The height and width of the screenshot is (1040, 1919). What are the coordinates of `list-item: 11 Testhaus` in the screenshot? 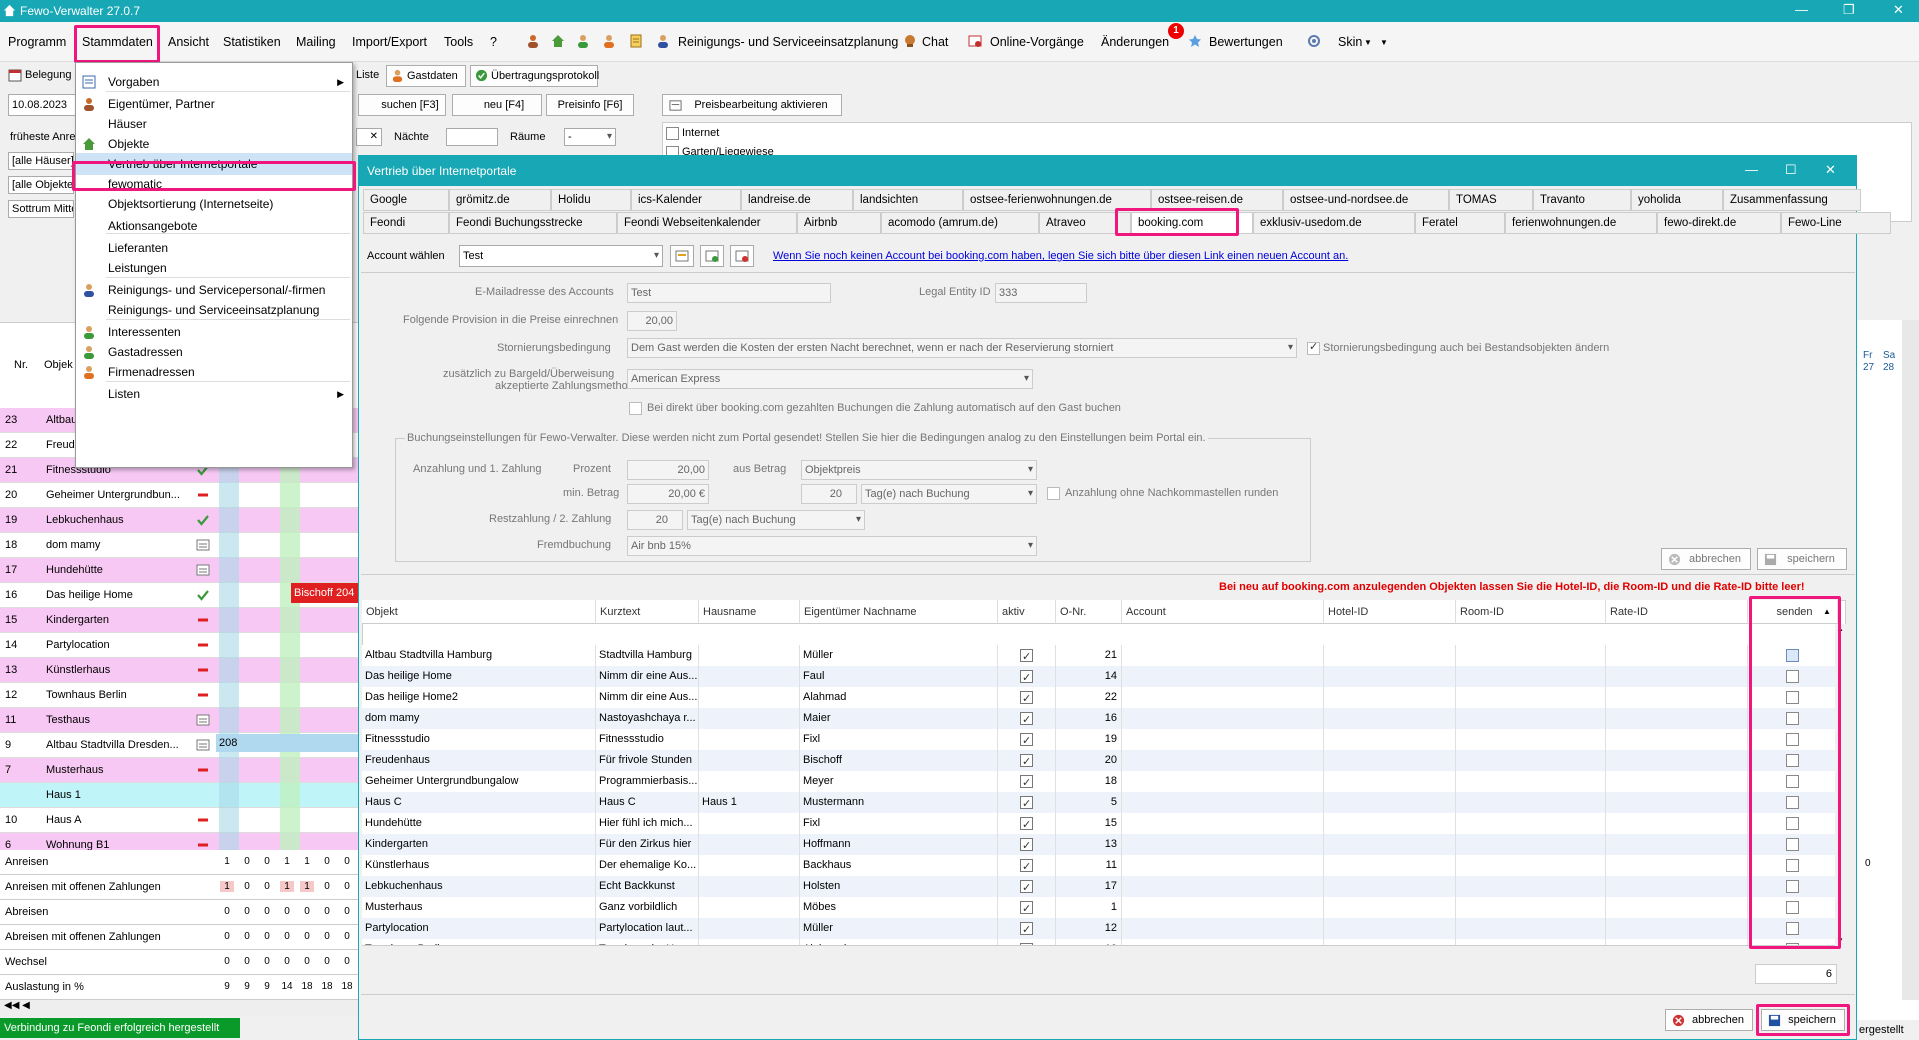 It's located at (180, 720).